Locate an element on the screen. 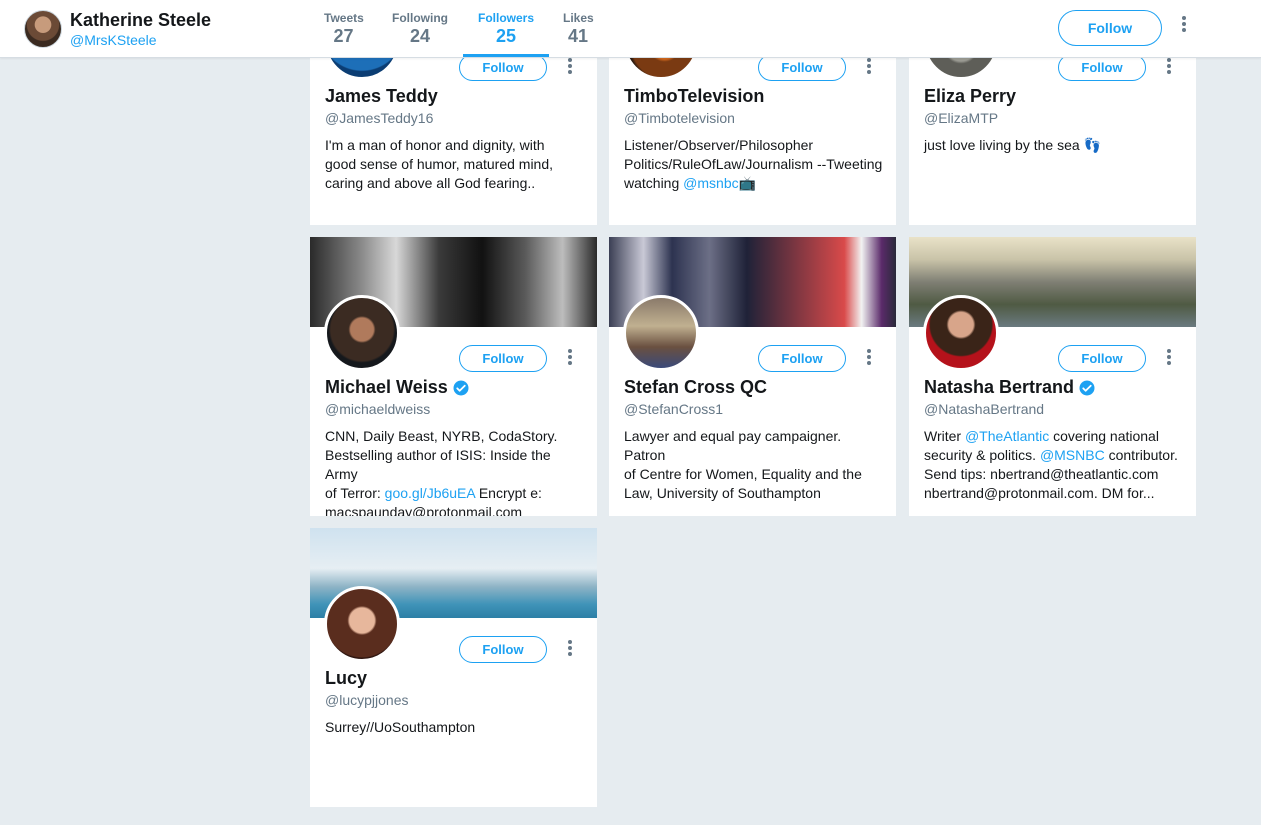 The height and width of the screenshot is (825, 1261). profile-name: Katherine Steele is located at coordinates (140, 20).